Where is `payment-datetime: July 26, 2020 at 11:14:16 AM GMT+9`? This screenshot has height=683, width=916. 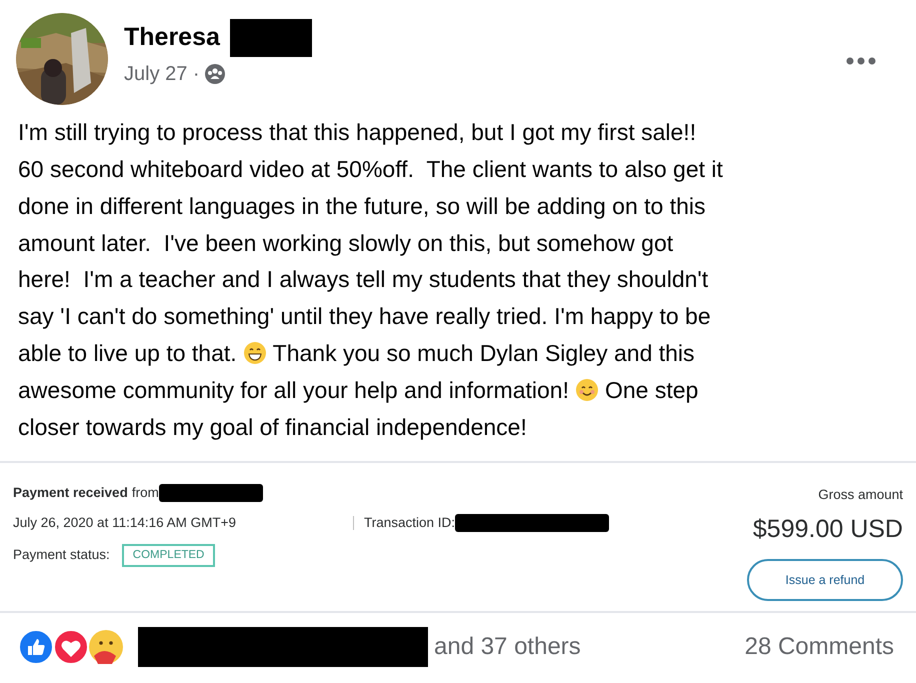
payment-datetime: July 26, 2020 at 11:14:16 AM GMT+9 is located at coordinates (125, 523).